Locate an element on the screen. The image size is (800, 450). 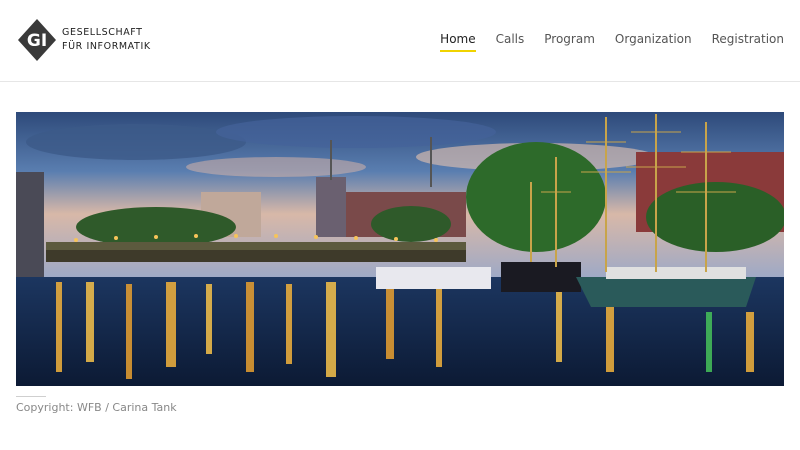
gi-diamond-icon: GI is located at coordinates (37, 40).